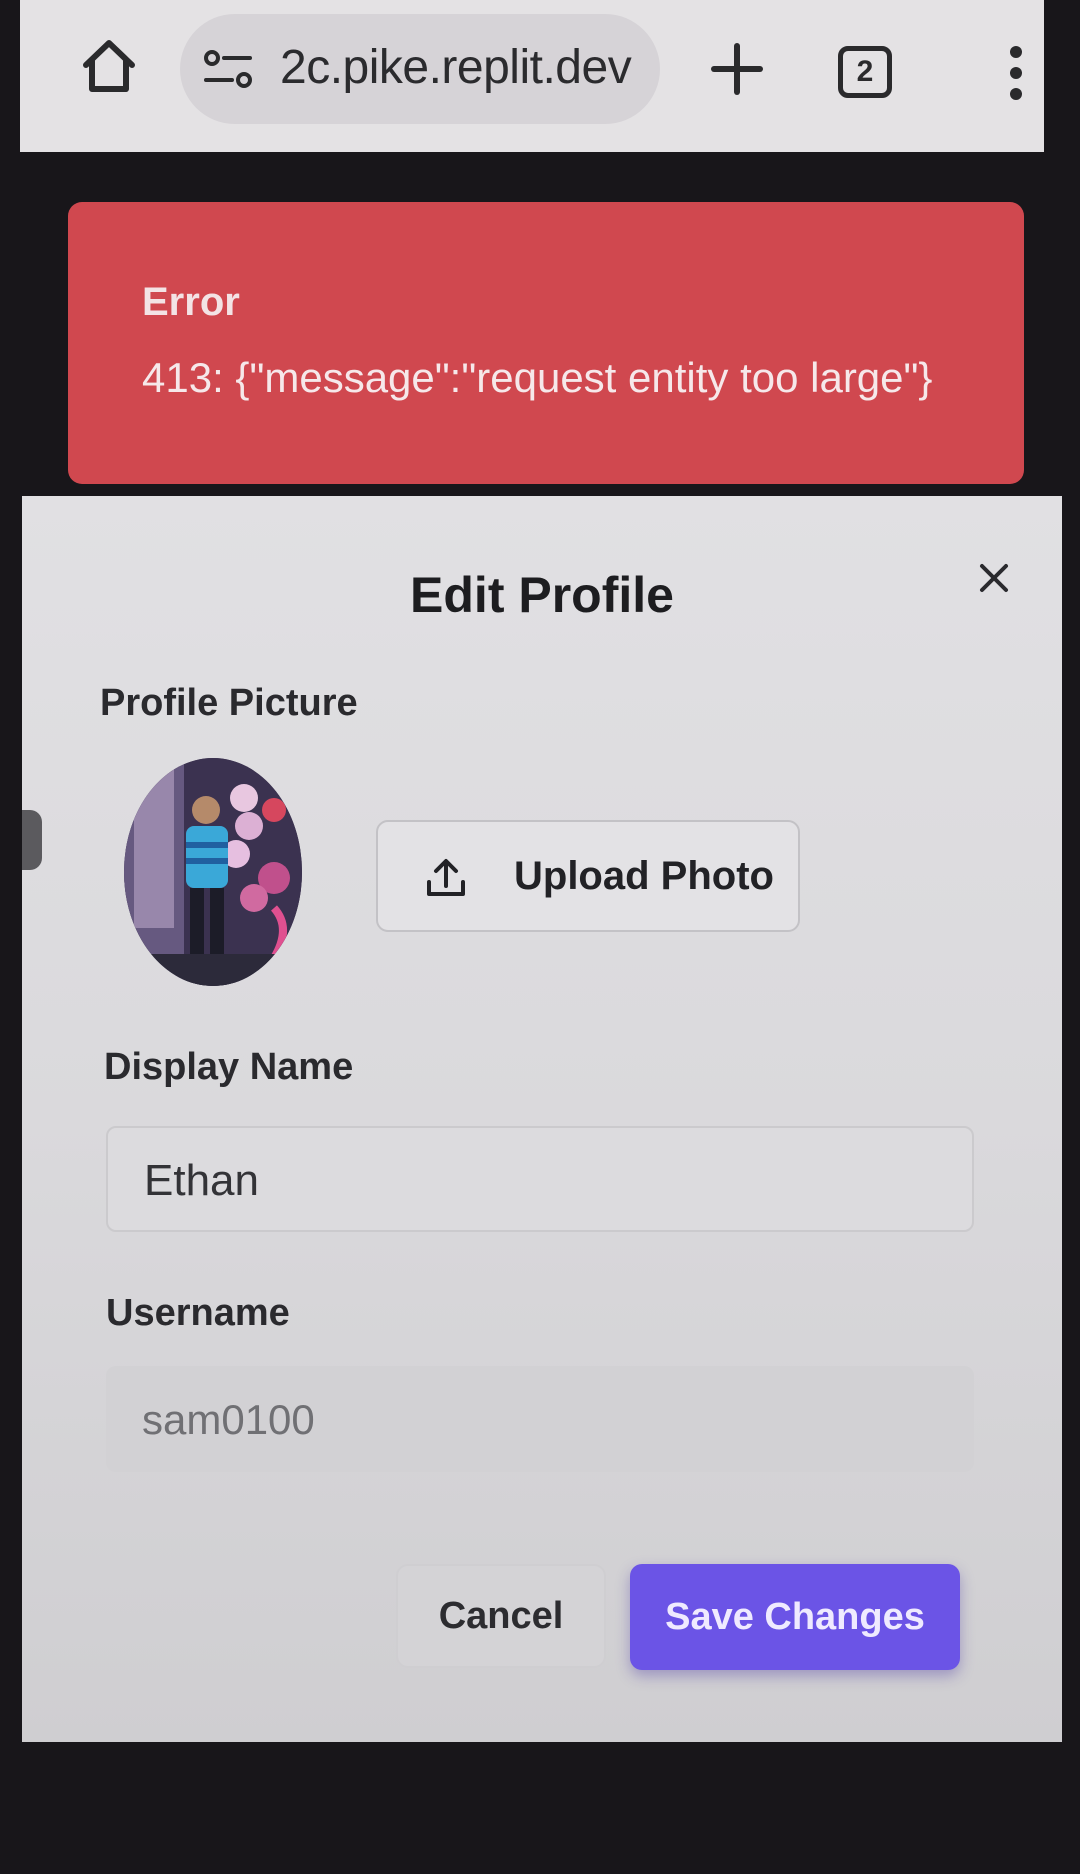 Image resolution: width=1080 pixels, height=1874 pixels. I want to click on home-icon, so click(109, 66).